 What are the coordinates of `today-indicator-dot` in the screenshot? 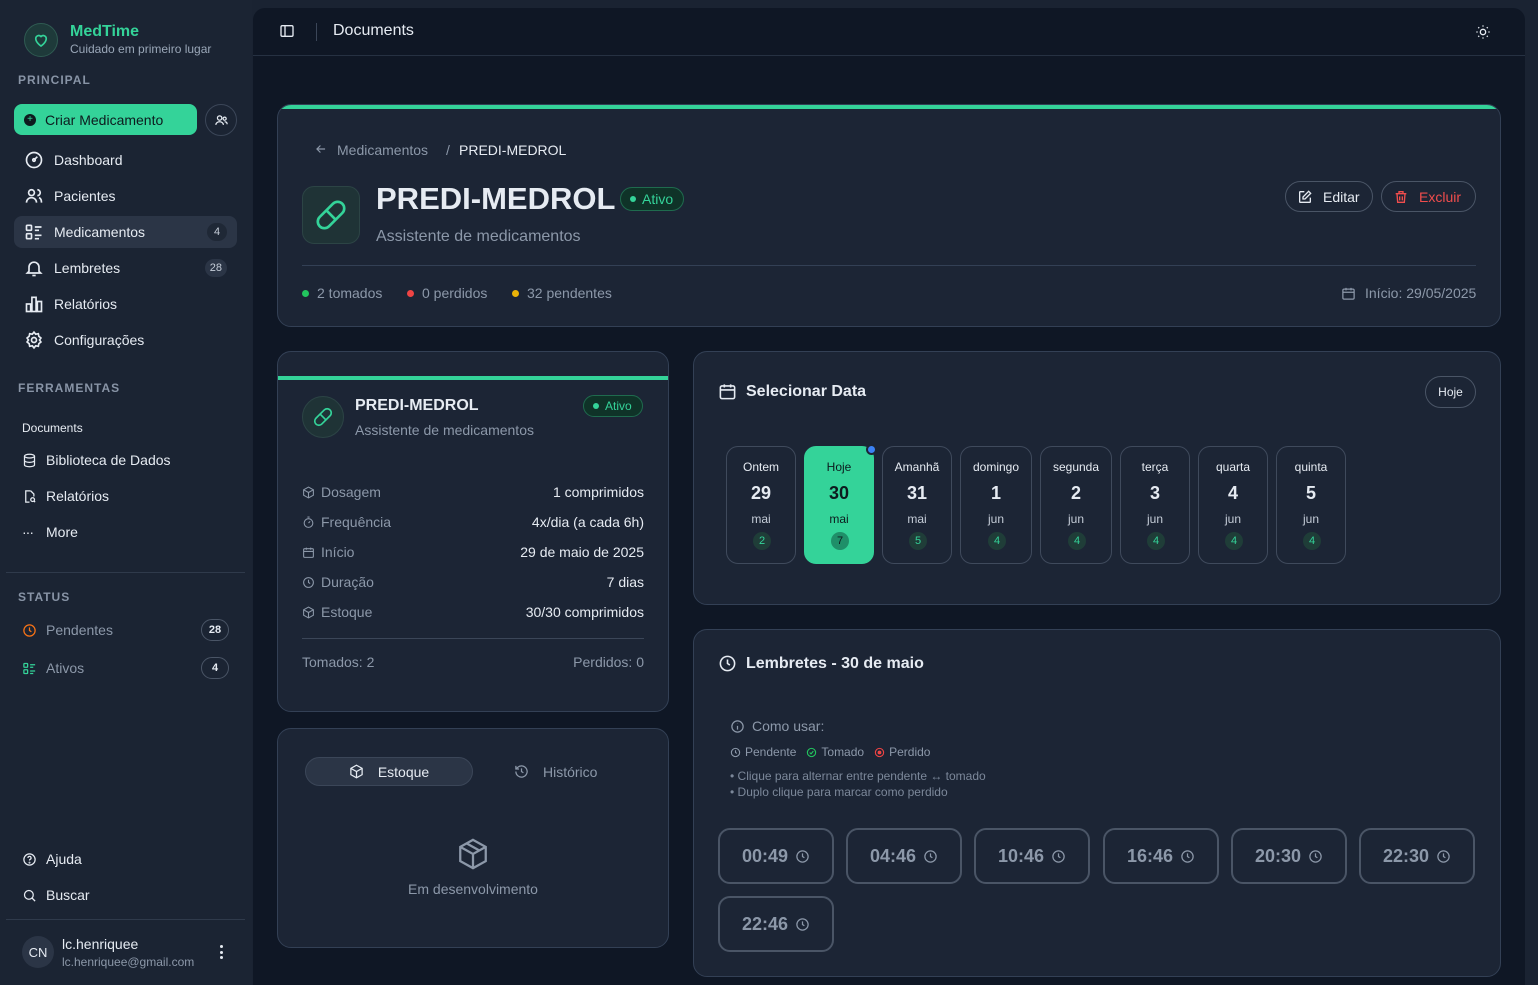 It's located at (871, 449).